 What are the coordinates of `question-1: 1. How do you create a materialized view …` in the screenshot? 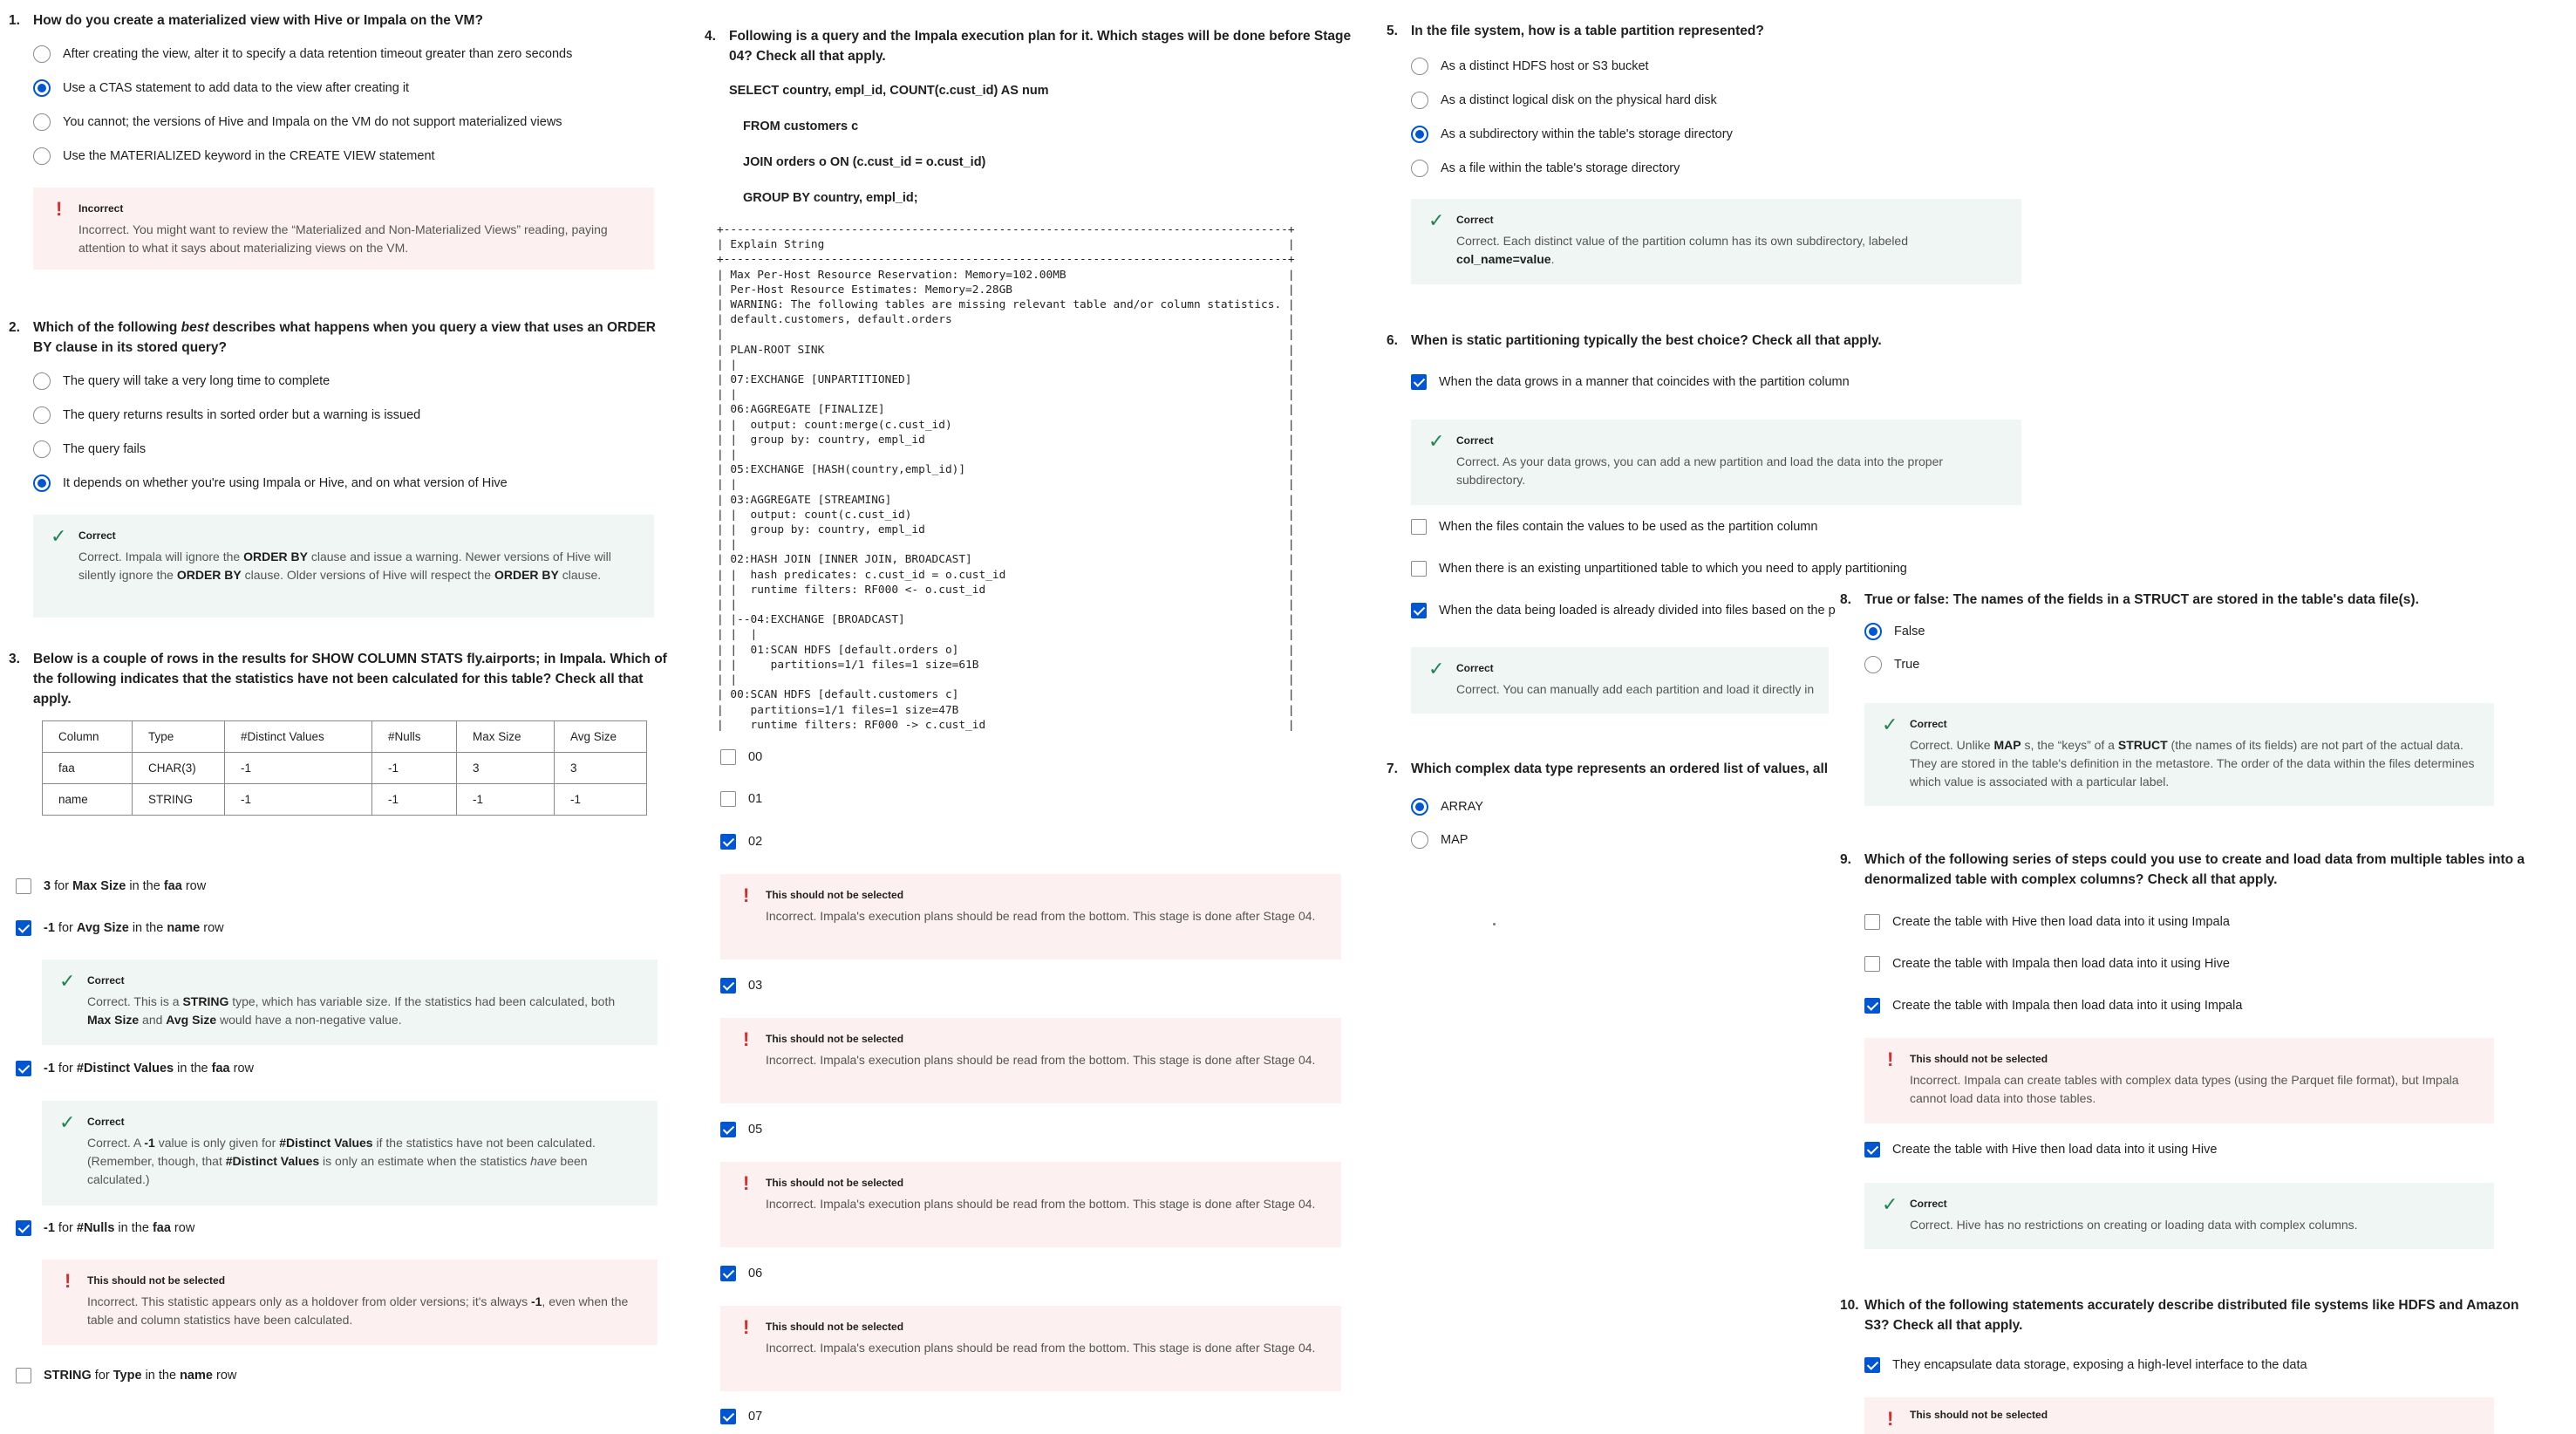 It's located at (340, 88).